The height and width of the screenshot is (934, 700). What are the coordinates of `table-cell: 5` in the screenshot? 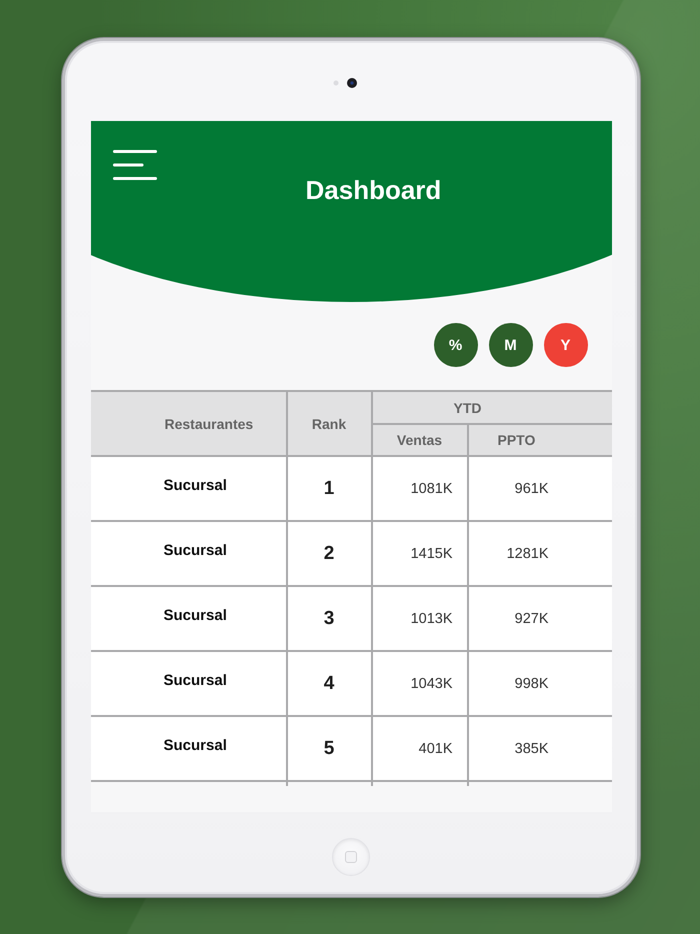 It's located at (329, 748).